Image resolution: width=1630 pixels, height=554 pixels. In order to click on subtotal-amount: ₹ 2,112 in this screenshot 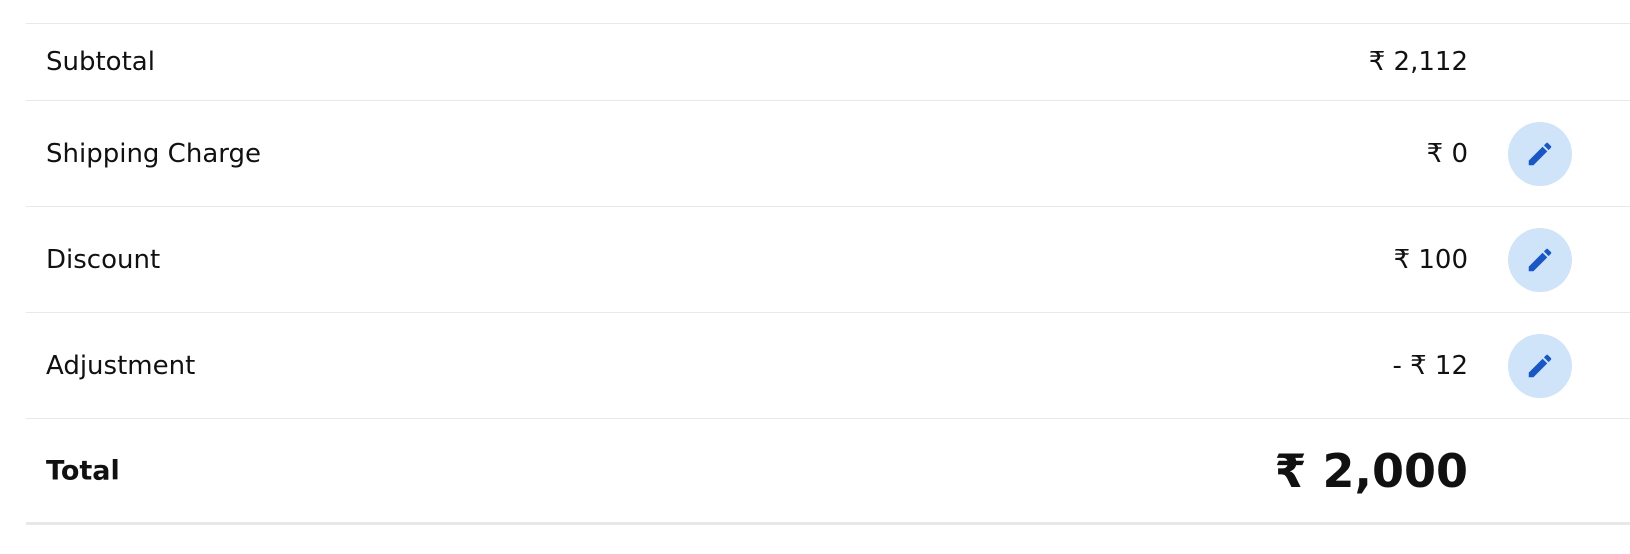, I will do `click(1418, 62)`.